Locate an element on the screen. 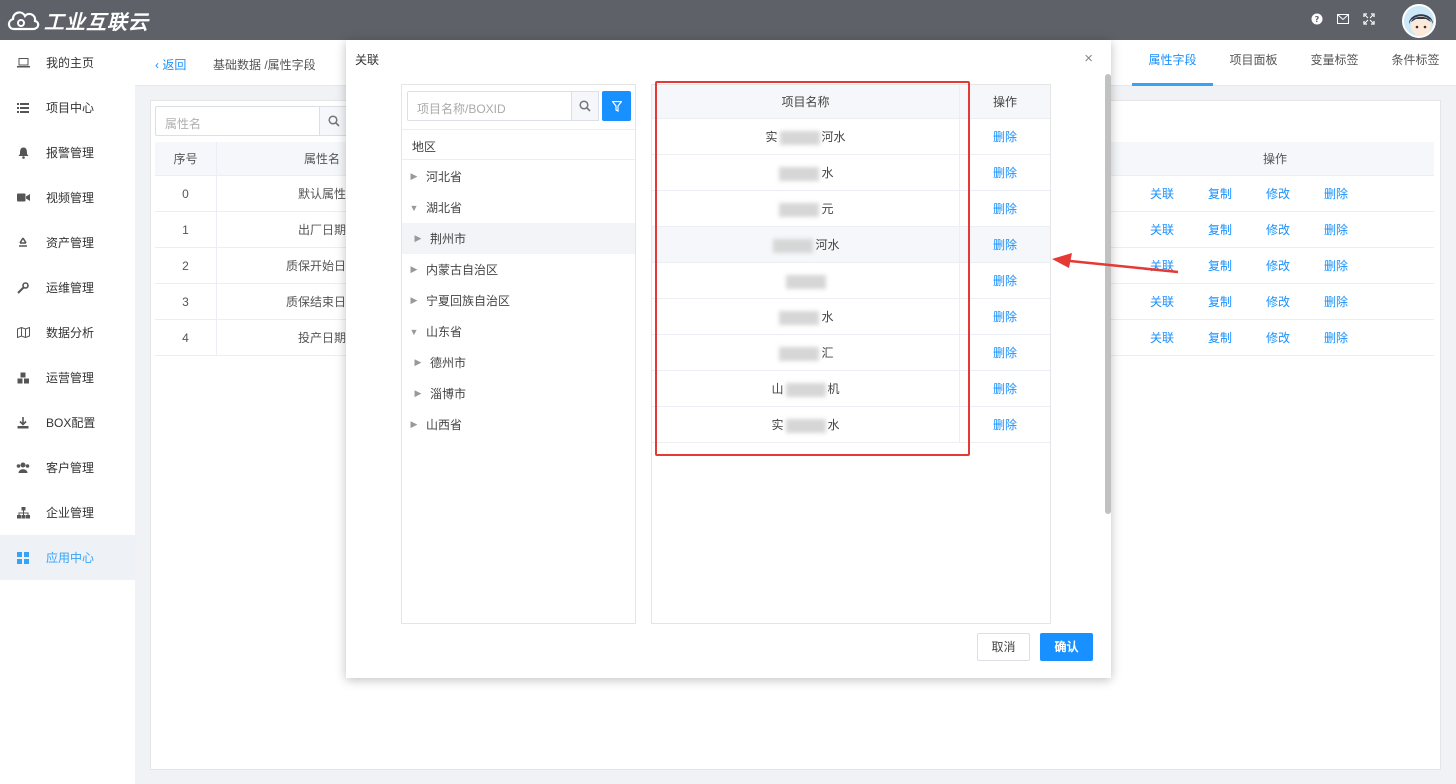  table-row: 实水删除 is located at coordinates (851, 425).